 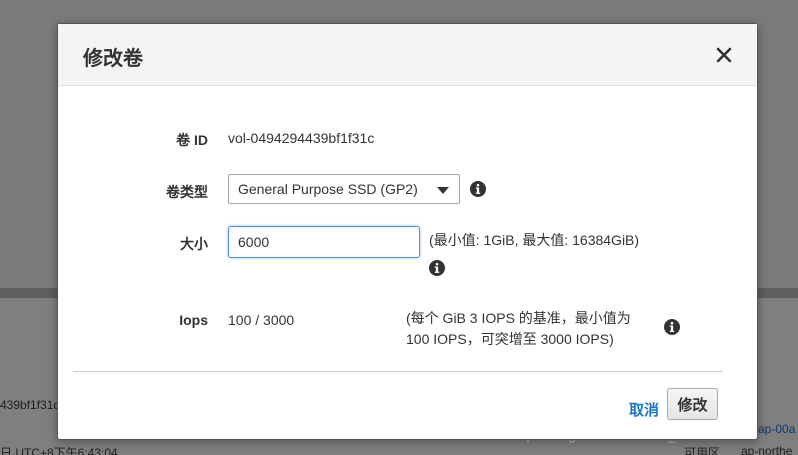 I want to click on close-icon, so click(x=724, y=55).